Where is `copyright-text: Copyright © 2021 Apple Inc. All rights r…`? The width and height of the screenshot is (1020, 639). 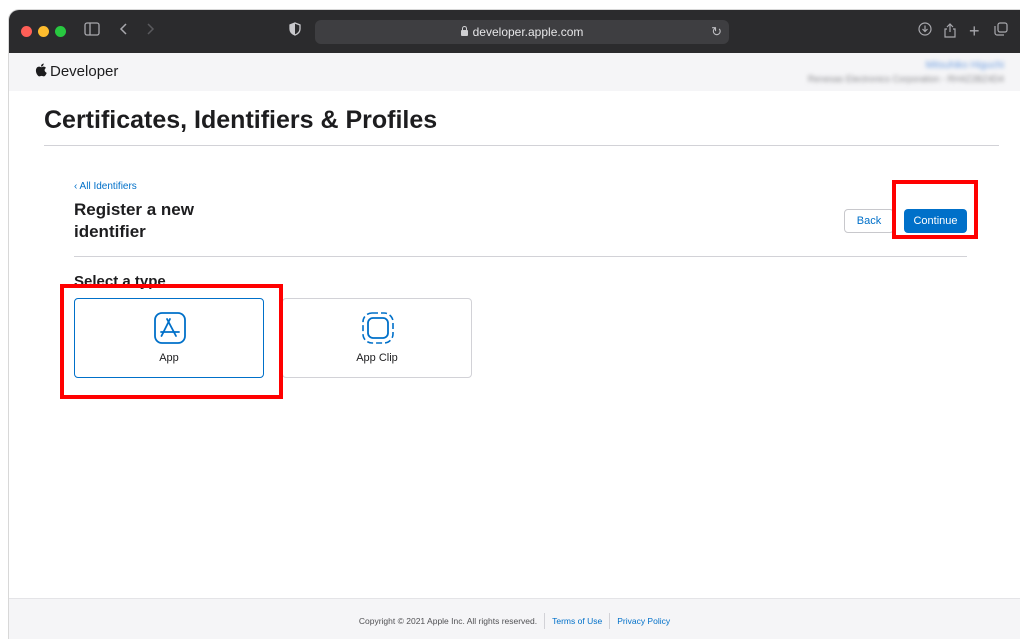 copyright-text: Copyright © 2021 Apple Inc. All rights r… is located at coordinates (448, 621).